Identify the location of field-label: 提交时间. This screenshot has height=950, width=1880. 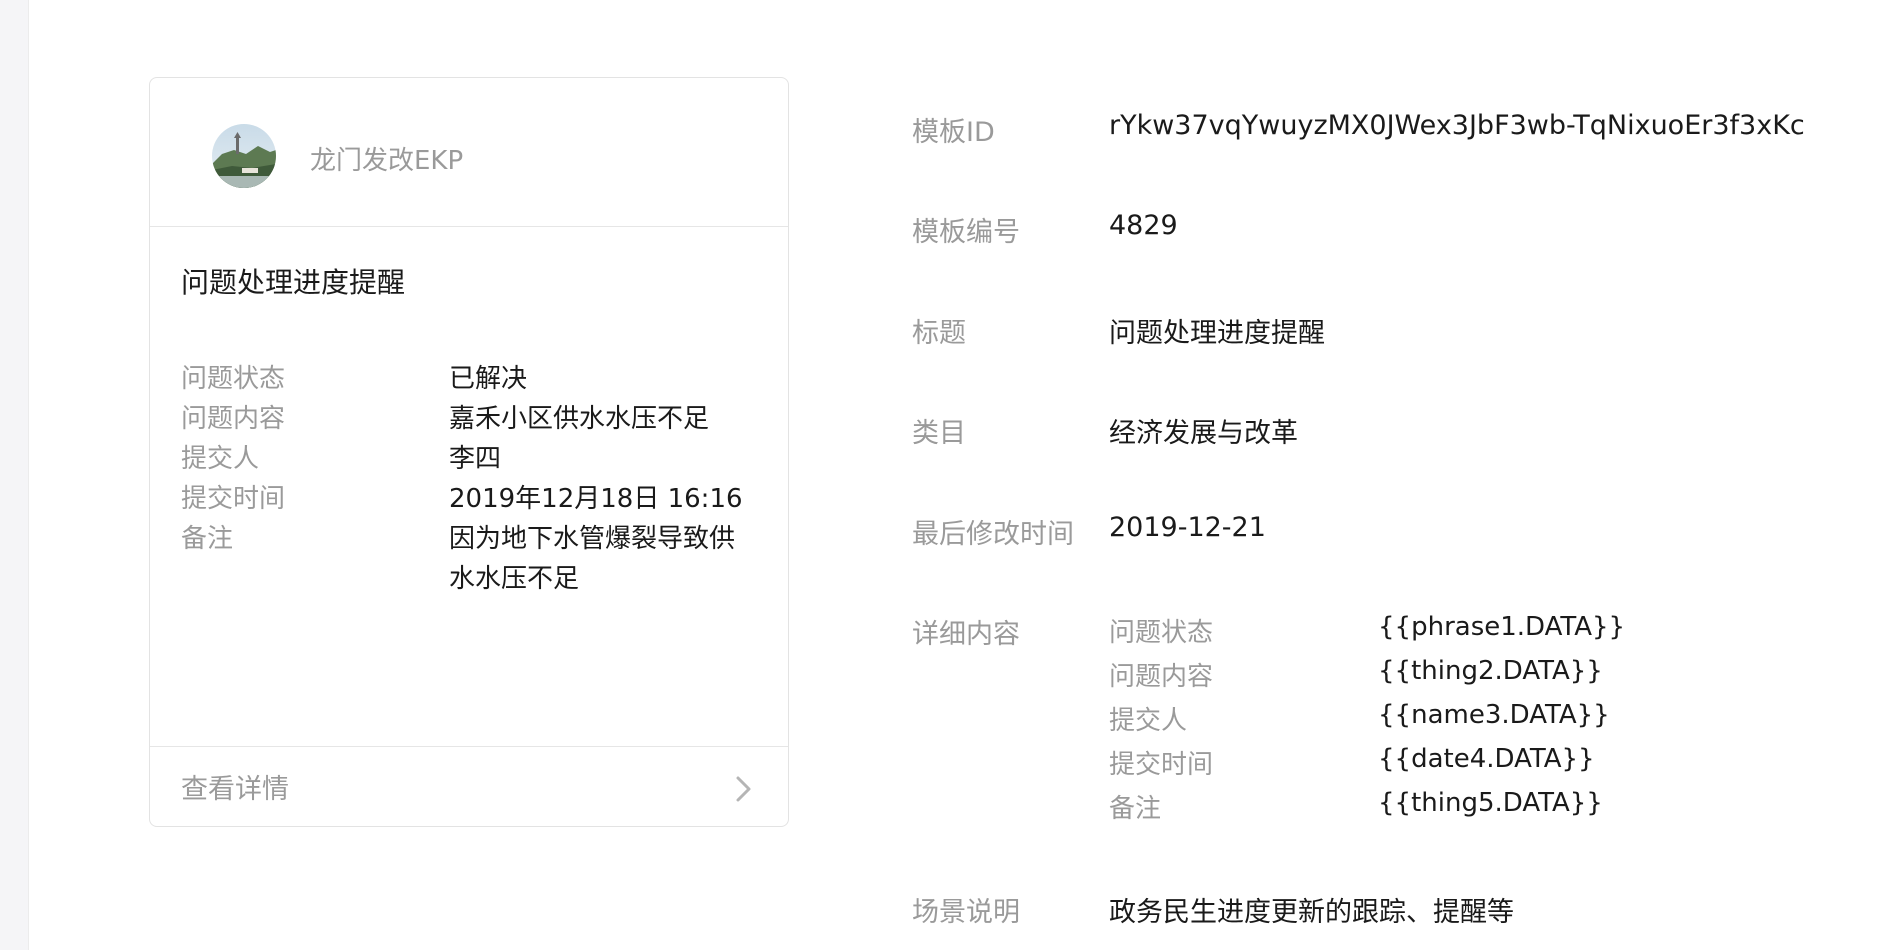
(233, 499).